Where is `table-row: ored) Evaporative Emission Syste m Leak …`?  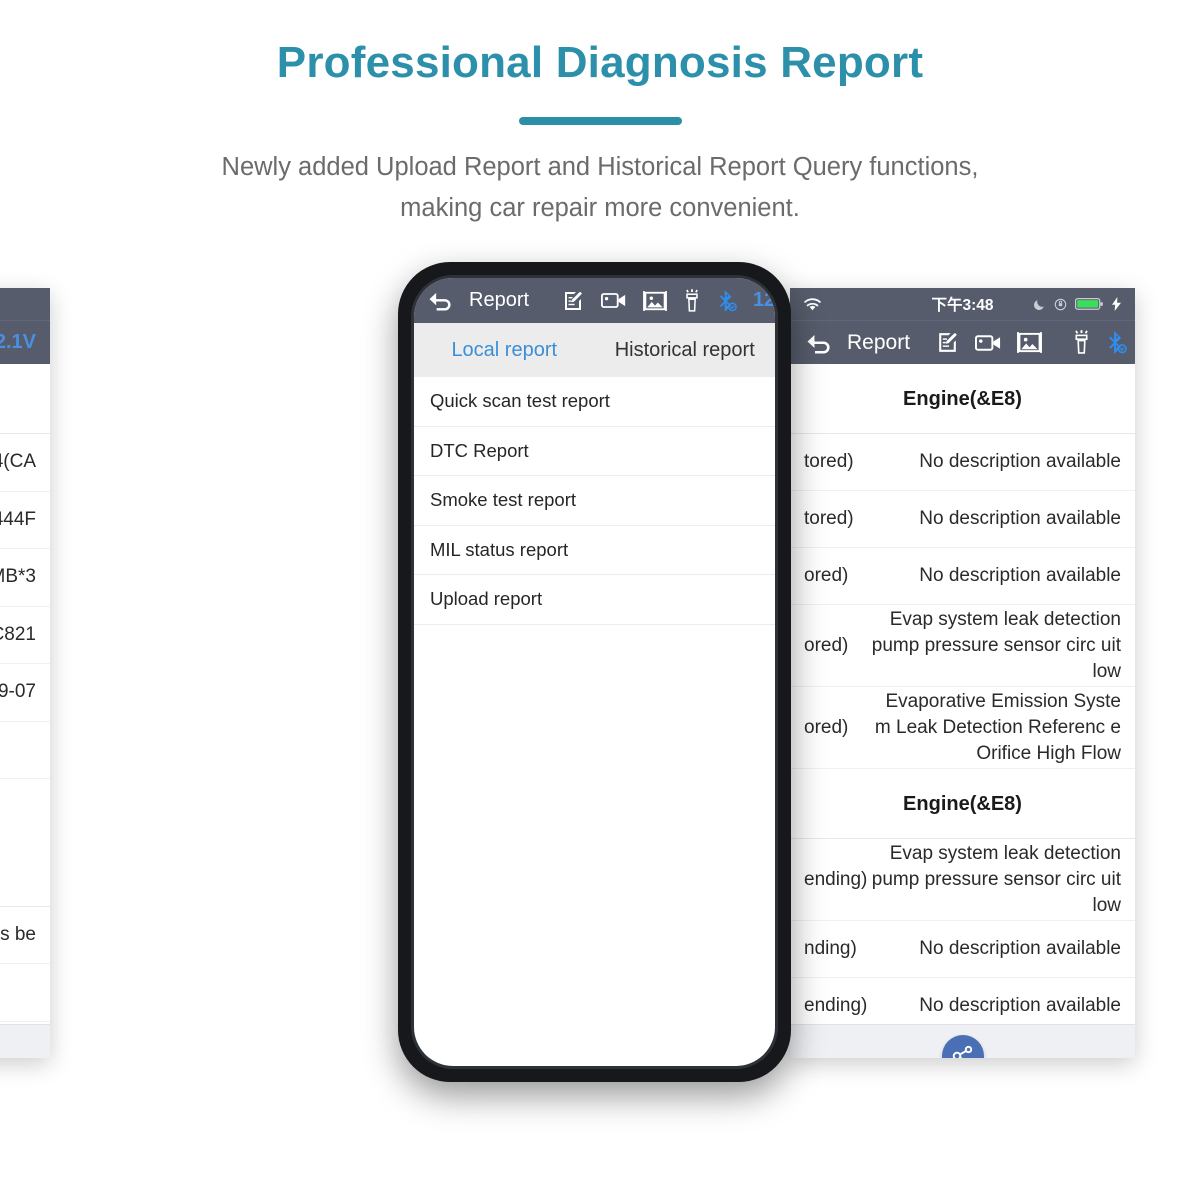 table-row: ored) Evaporative Emission Syste m Leak … is located at coordinates (962, 728).